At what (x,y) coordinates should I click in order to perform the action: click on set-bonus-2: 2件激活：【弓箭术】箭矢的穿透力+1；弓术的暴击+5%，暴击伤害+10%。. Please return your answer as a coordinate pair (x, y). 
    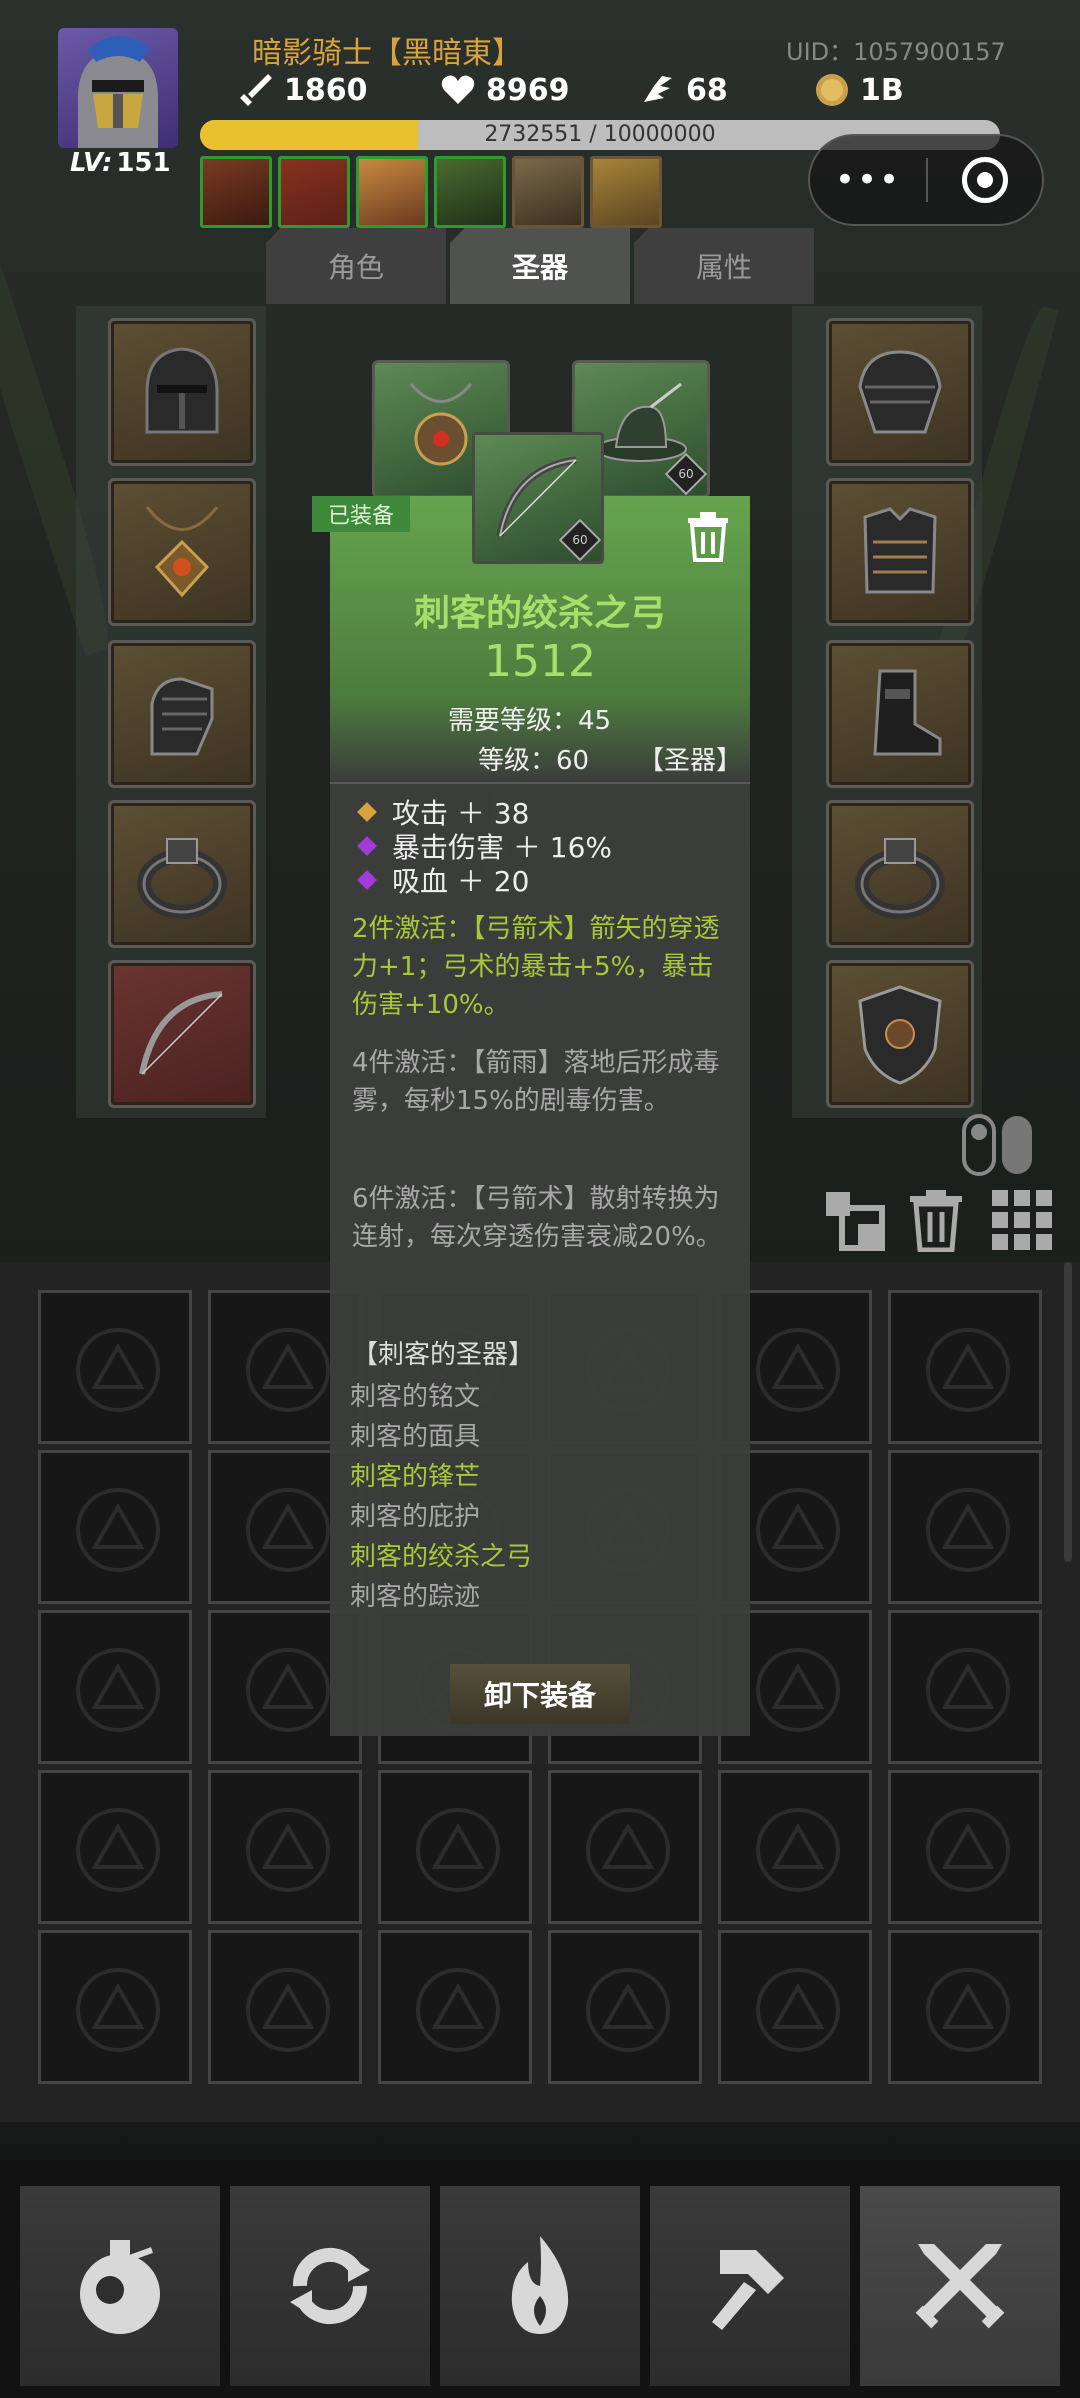
    Looking at the image, I should click on (536, 967).